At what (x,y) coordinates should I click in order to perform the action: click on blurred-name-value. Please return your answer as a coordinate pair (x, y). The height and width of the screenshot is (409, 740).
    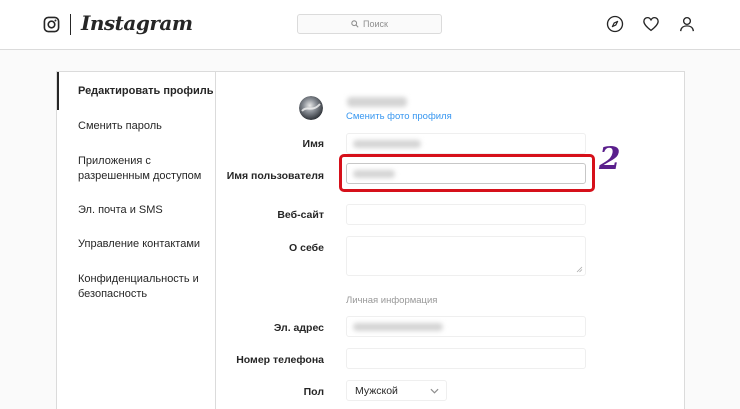
    Looking at the image, I should click on (387, 144).